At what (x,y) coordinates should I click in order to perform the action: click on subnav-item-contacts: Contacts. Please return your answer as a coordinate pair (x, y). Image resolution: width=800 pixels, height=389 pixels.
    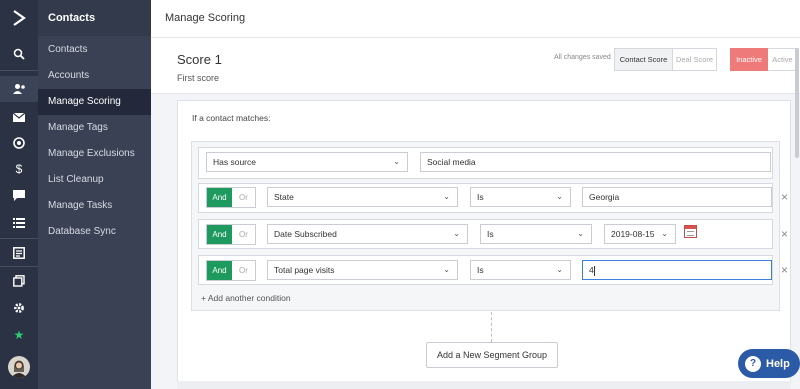
    Looking at the image, I should click on (94, 50).